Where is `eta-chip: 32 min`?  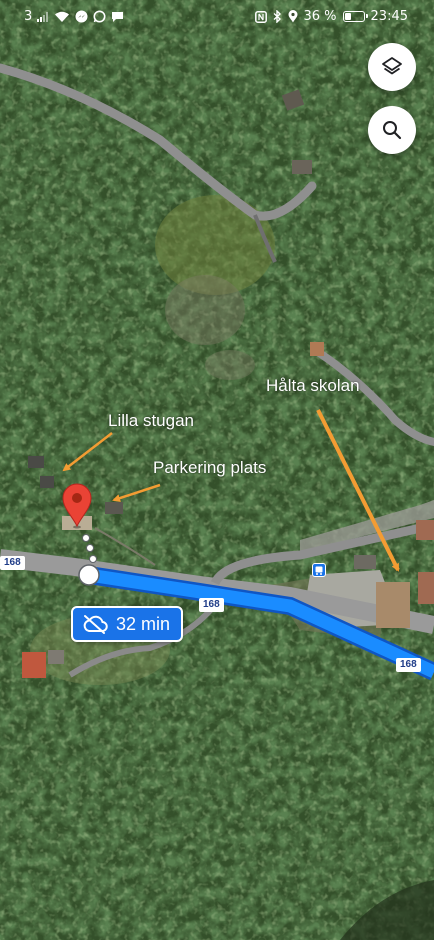 eta-chip: 32 min is located at coordinates (127, 624).